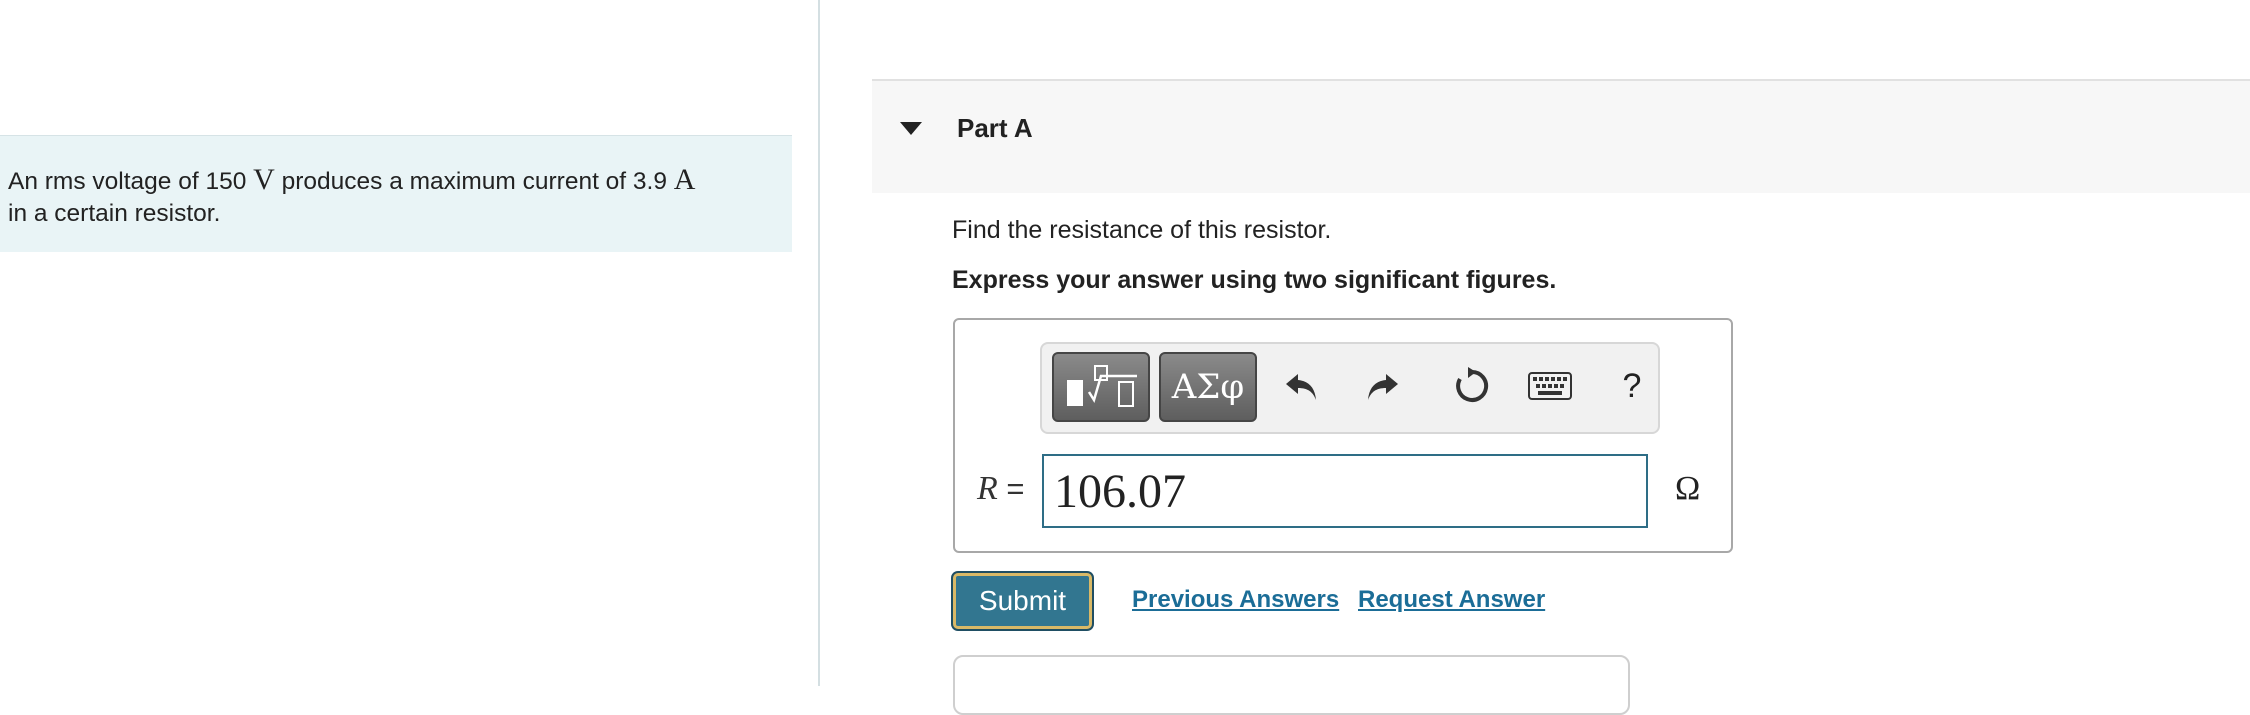 Image resolution: width=2250 pixels, height=715 pixels. I want to click on problem-text-part-3: in a certain resistor., so click(114, 213).